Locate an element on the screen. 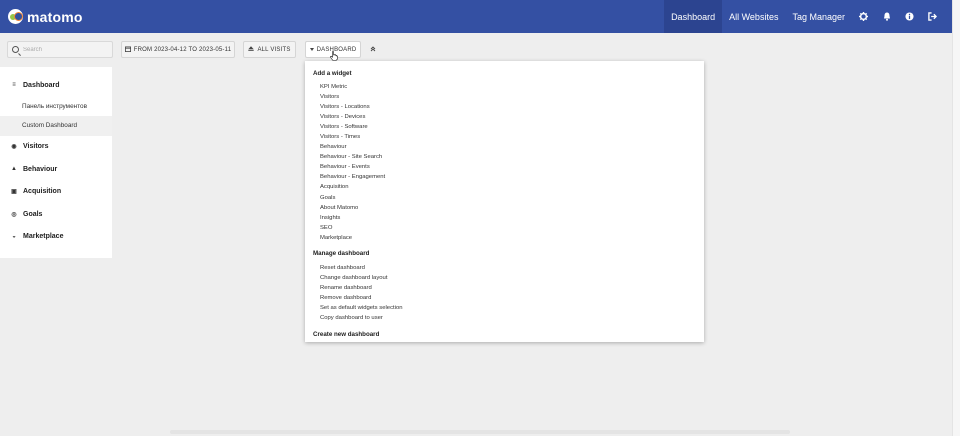 The image size is (960, 436). set-default-widgets-item: Set as default widgets selection is located at coordinates (504, 308).